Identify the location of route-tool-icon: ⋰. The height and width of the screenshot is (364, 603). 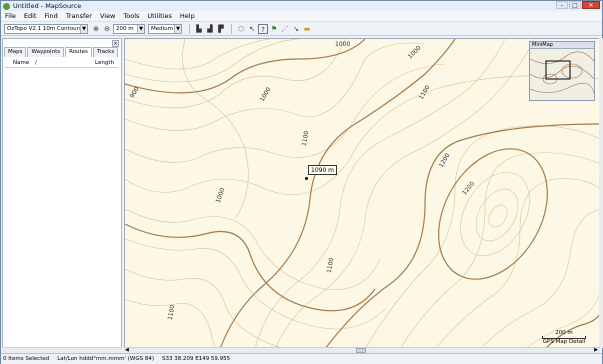
(285, 29).